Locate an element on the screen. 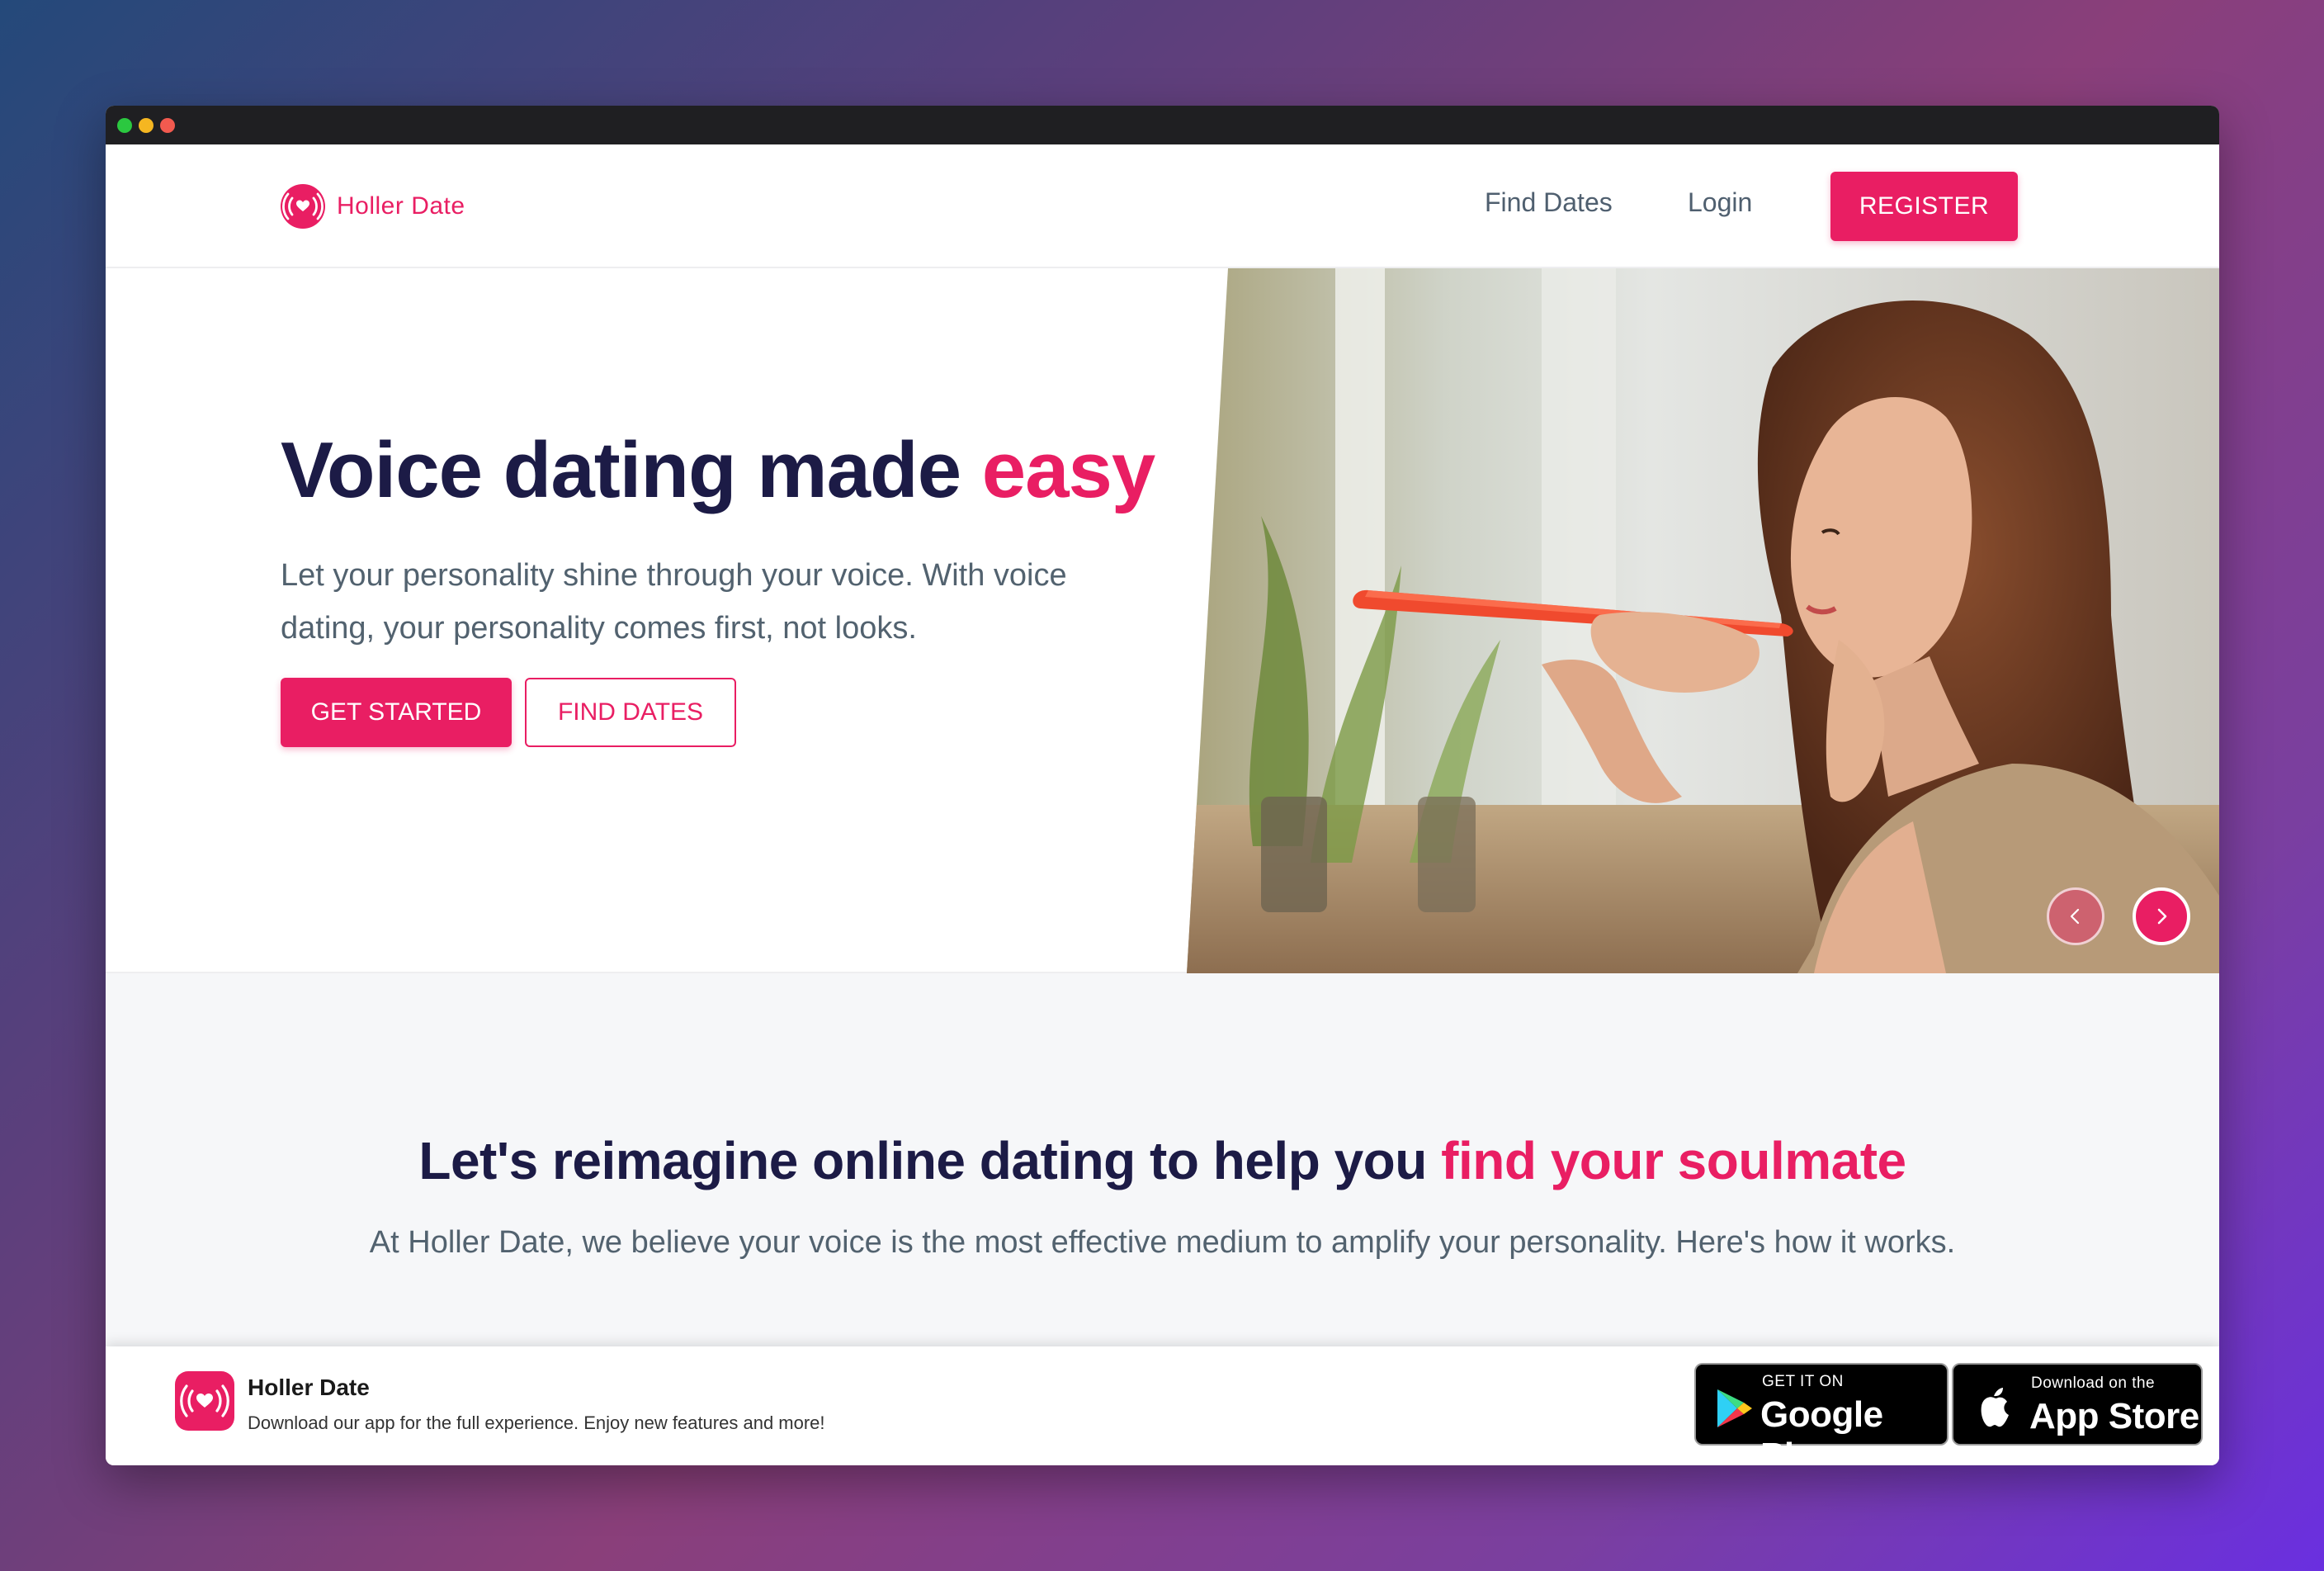 The height and width of the screenshot is (1571, 2324). nav-login-link: Login is located at coordinates (1720, 202).